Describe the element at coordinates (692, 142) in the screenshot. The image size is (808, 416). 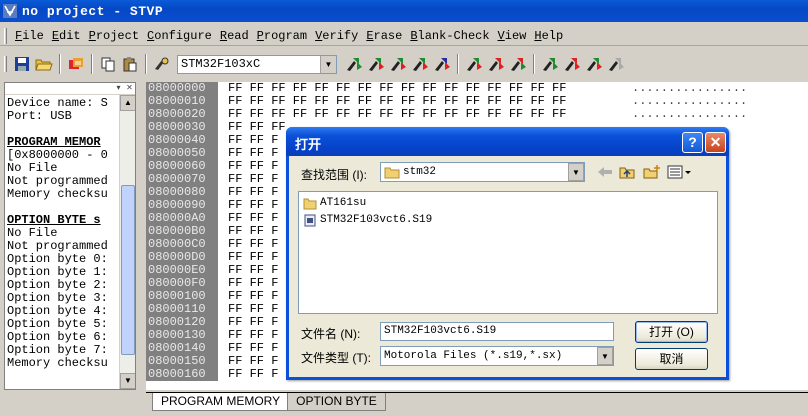
I see `help-button: ?` at that location.